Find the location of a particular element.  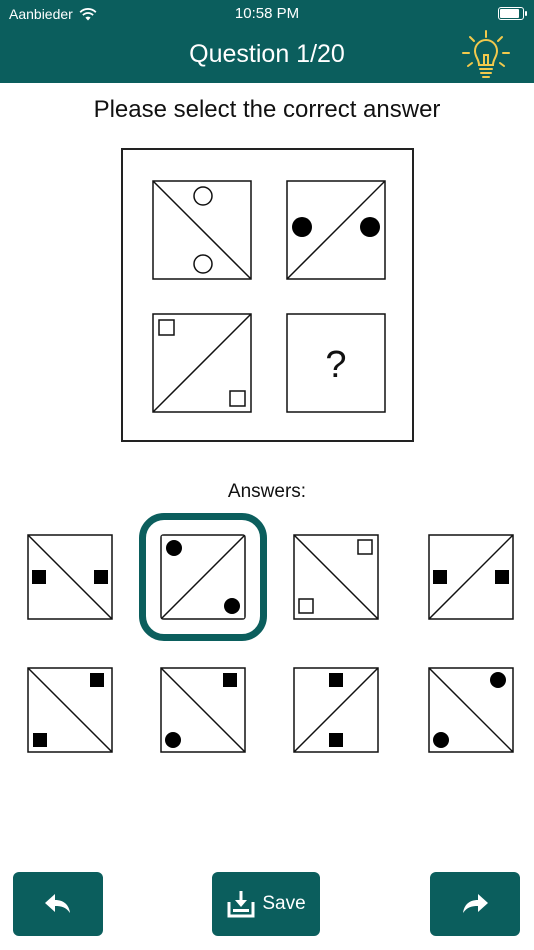

answers-label: Answers: is located at coordinates (267, 491).